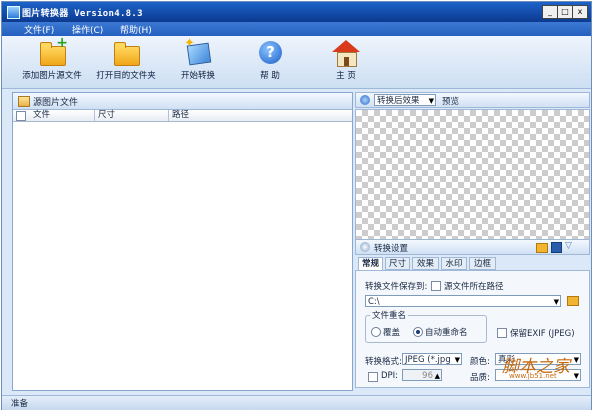 This screenshot has height=414, width=600. Describe the element at coordinates (270, 53) in the screenshot. I see `help-icon: ?` at that location.